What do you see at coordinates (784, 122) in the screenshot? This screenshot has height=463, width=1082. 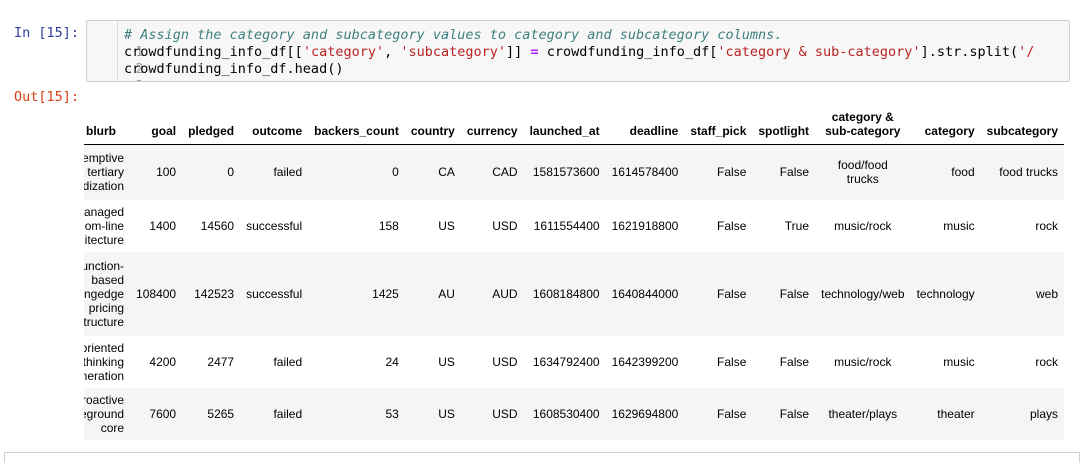 I see `column-header: spotlight` at bounding box center [784, 122].